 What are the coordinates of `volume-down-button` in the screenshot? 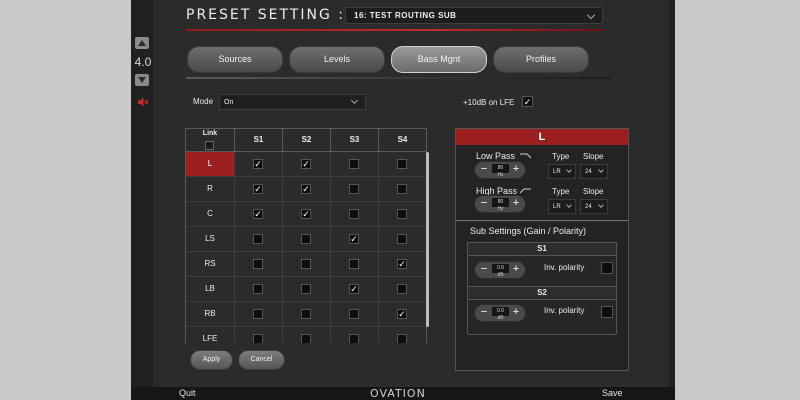 It's located at (142, 80).